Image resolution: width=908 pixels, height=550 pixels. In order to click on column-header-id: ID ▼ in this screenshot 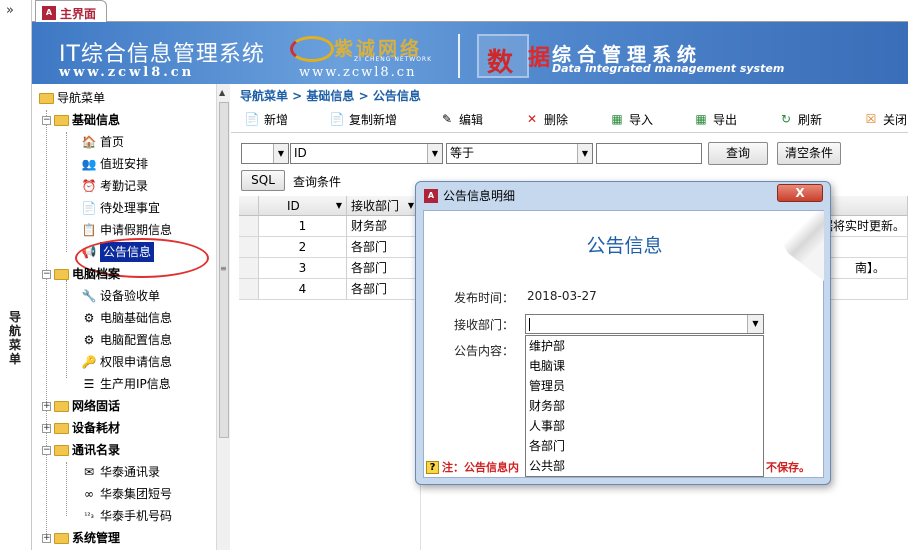, I will do `click(303, 206)`.